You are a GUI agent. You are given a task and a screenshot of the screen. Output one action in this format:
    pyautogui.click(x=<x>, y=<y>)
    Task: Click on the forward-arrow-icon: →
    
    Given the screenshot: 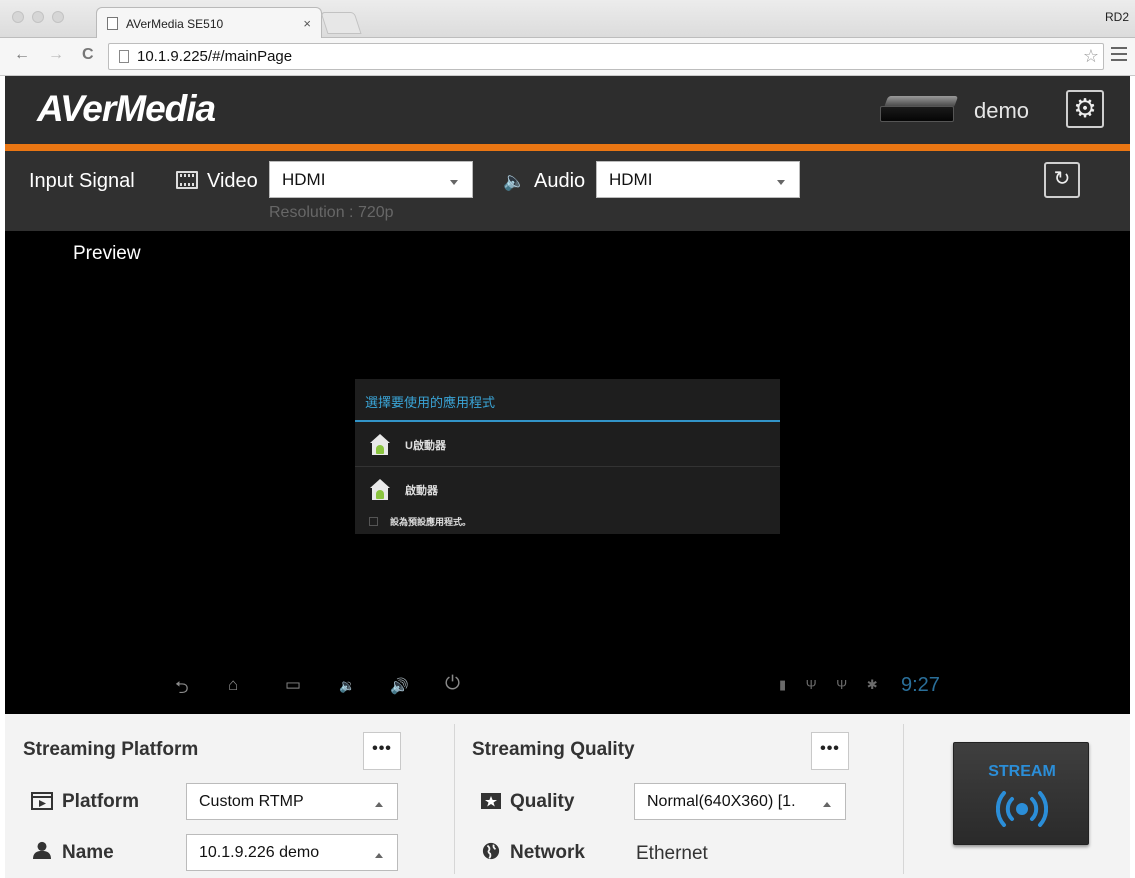 What is the action you would take?
    pyautogui.click(x=56, y=55)
    